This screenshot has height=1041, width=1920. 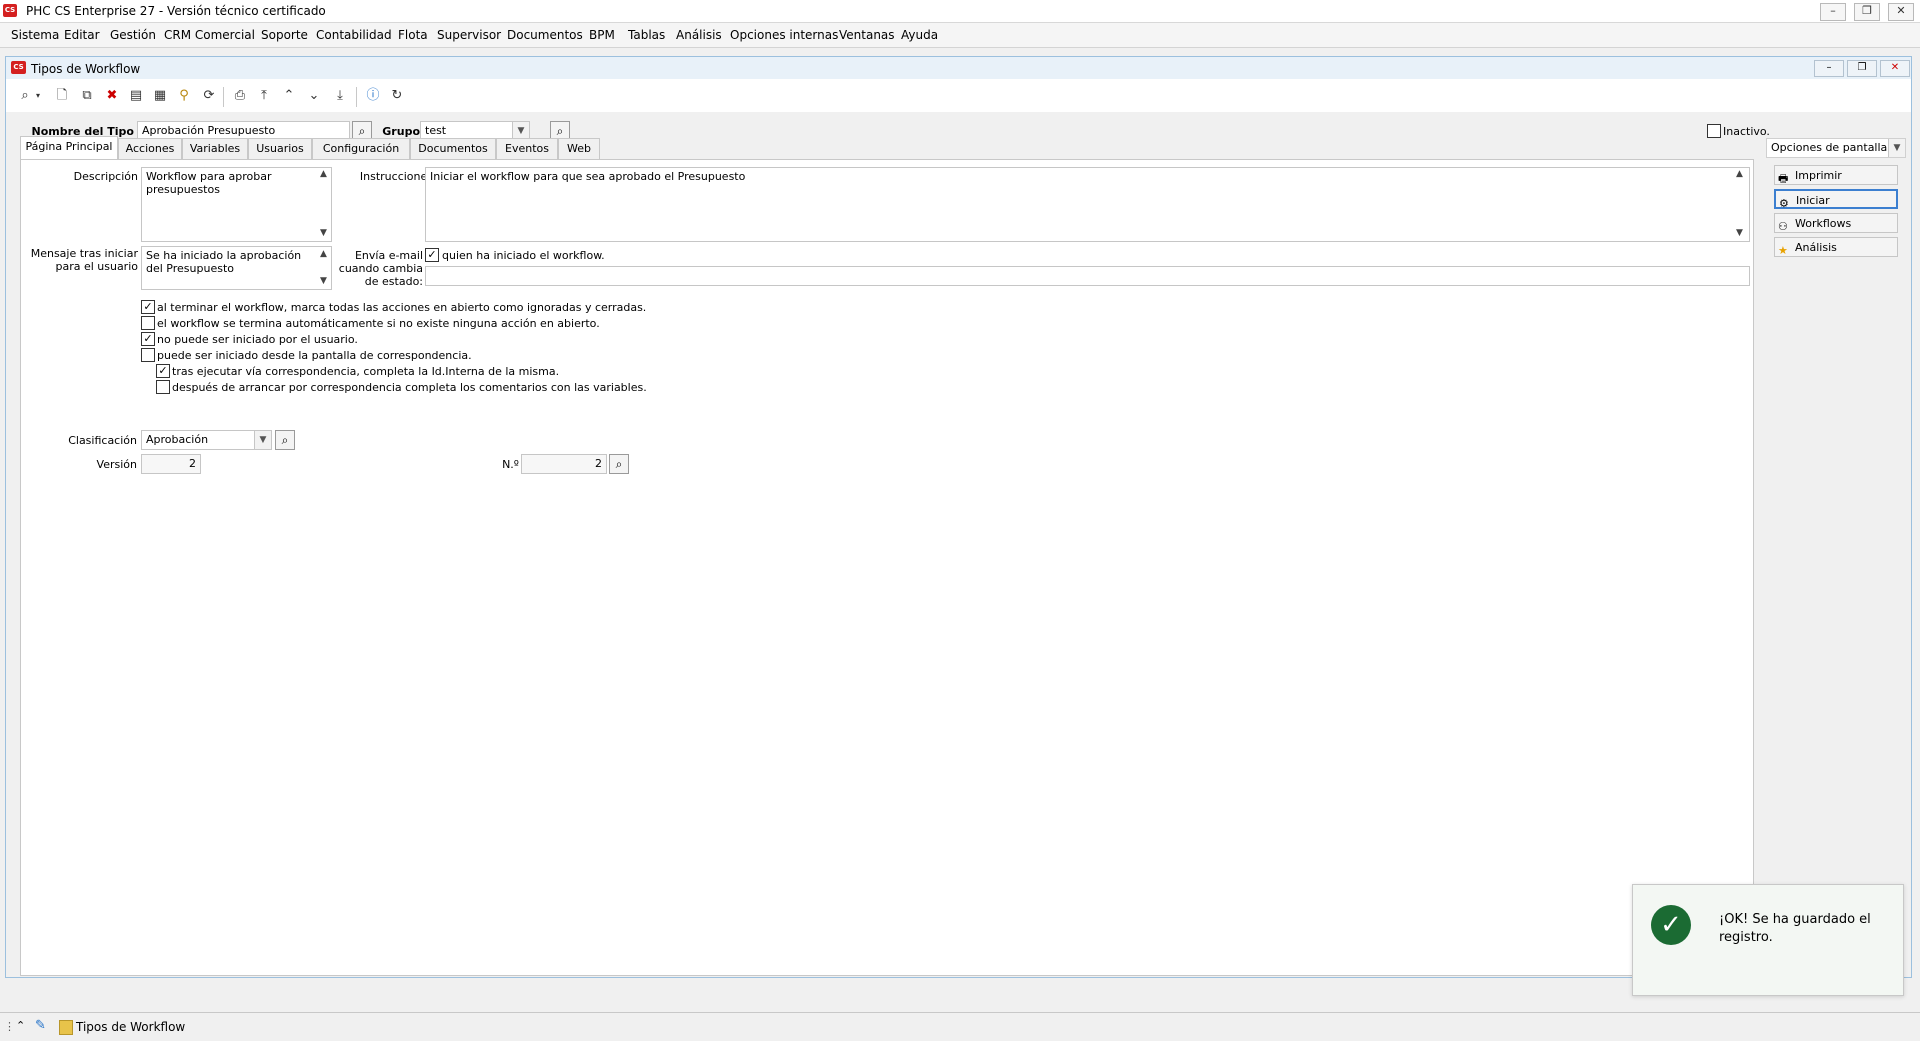 What do you see at coordinates (35, 35) in the screenshot?
I see `menu-sistema: Sistema` at bounding box center [35, 35].